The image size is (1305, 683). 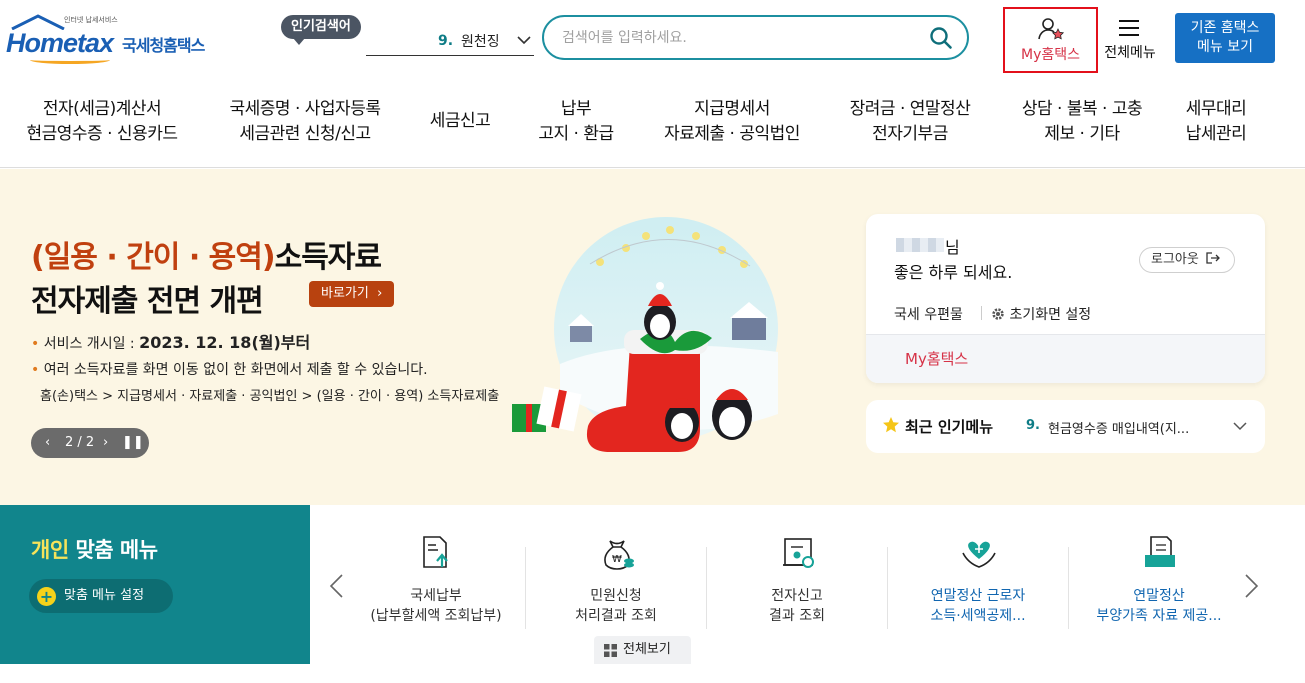 What do you see at coordinates (47, 443) in the screenshot?
I see `pager-prev-icon: ‹` at bounding box center [47, 443].